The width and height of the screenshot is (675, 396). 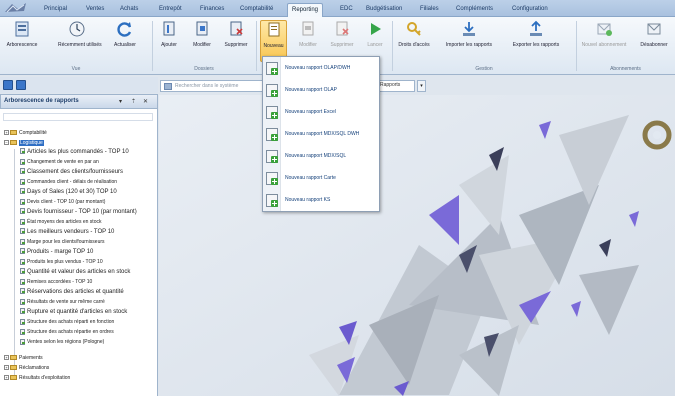 I want to click on tree-folder-paiements: + Paiements, so click(x=23, y=358).